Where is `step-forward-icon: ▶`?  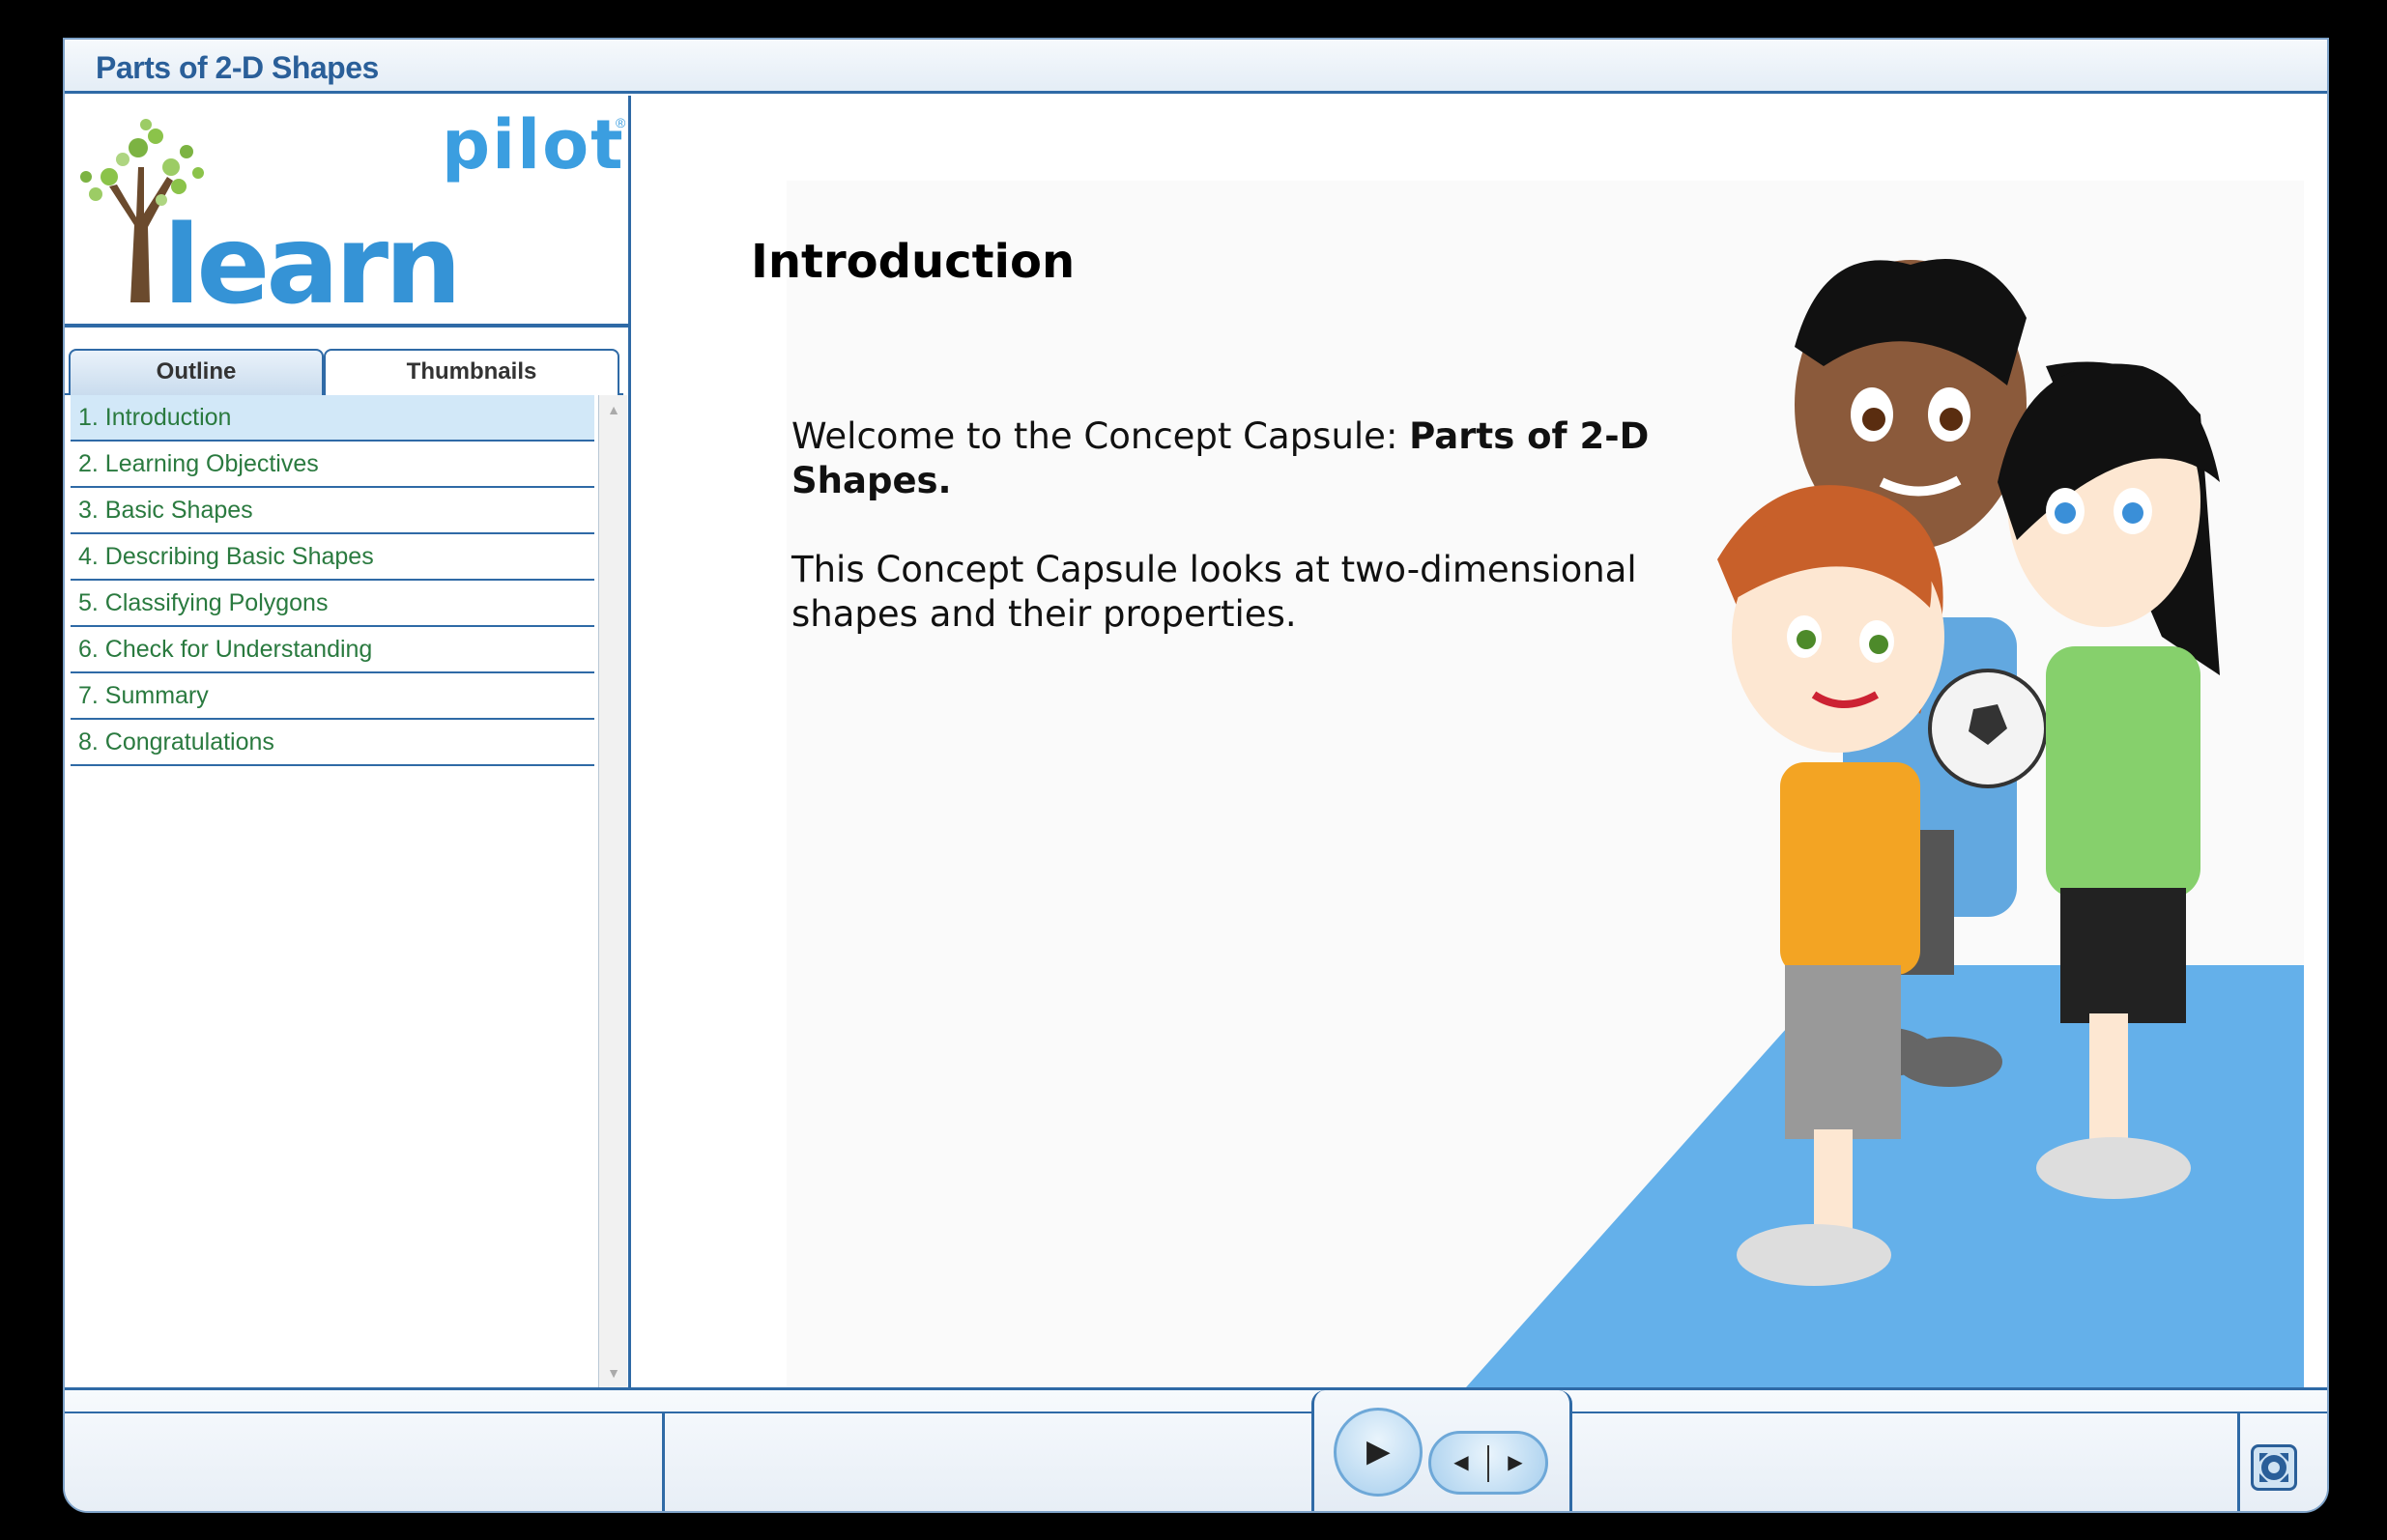
step-forward-icon: ▶ is located at coordinates (1516, 1462).